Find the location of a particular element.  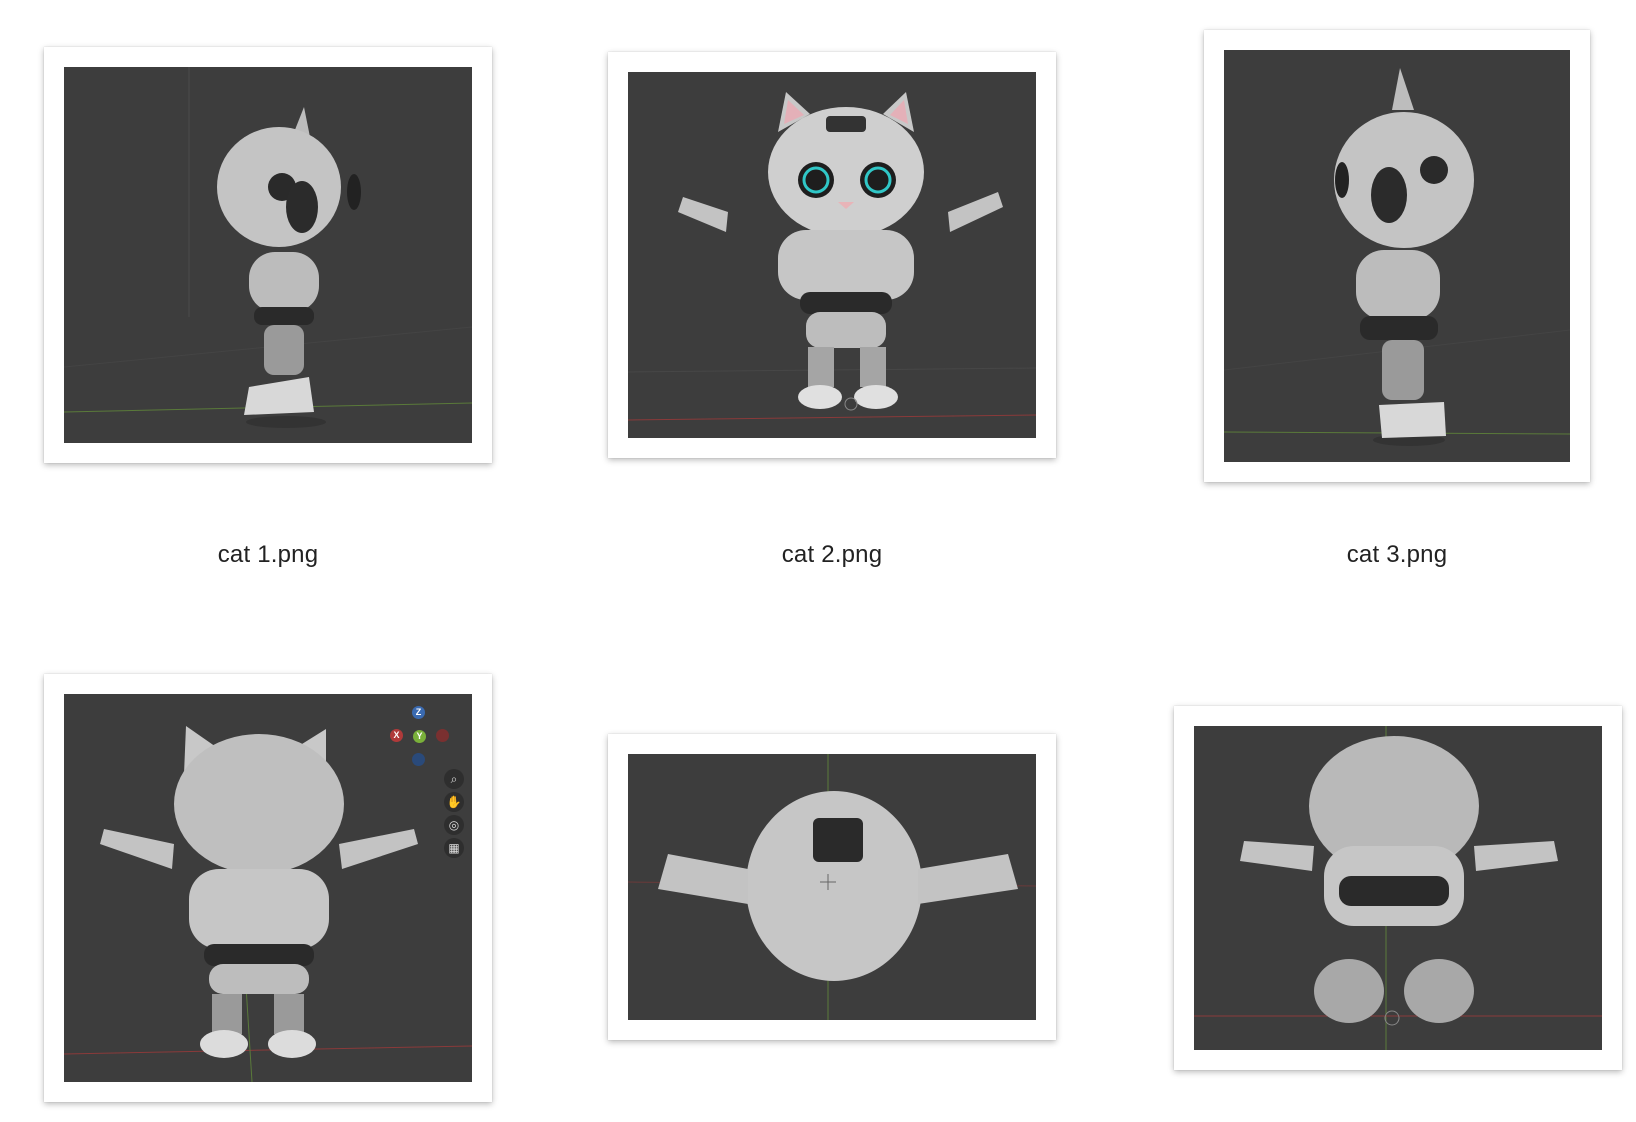

gizmo-z-axis: Z is located at coordinates (418, 712).